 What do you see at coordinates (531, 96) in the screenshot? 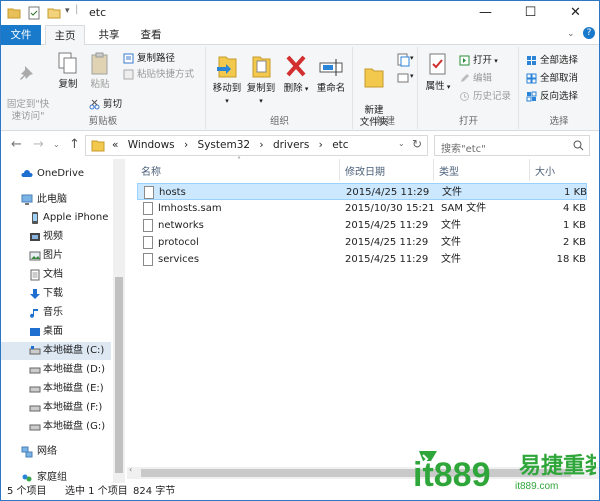
I see `invert-selection-icon` at bounding box center [531, 96].